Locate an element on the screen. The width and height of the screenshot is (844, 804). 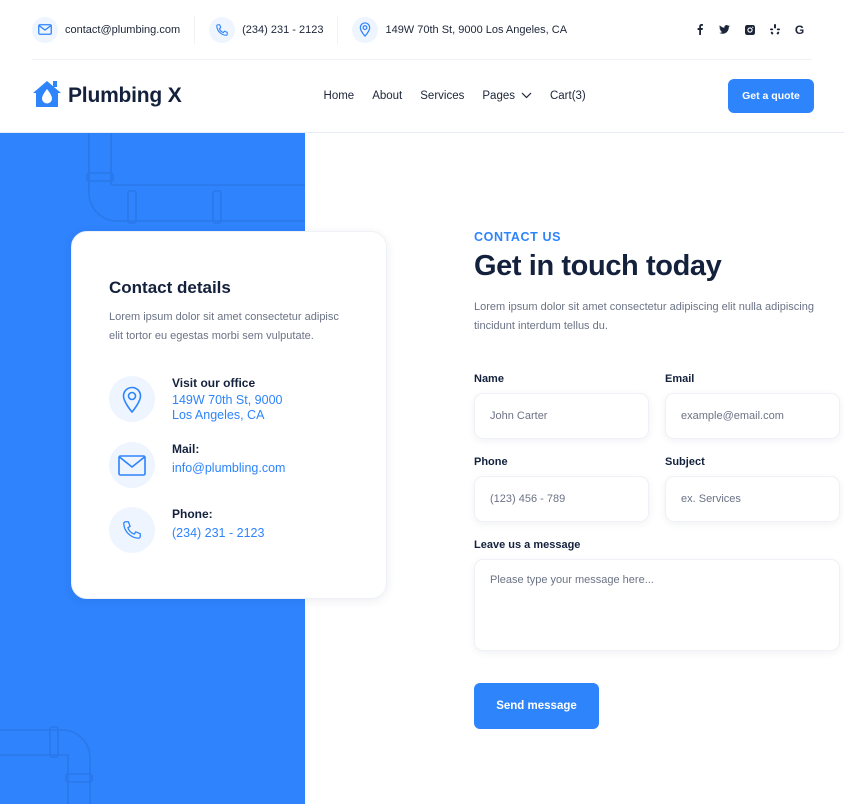
logo-house-drop-icon is located at coordinates (47, 96).